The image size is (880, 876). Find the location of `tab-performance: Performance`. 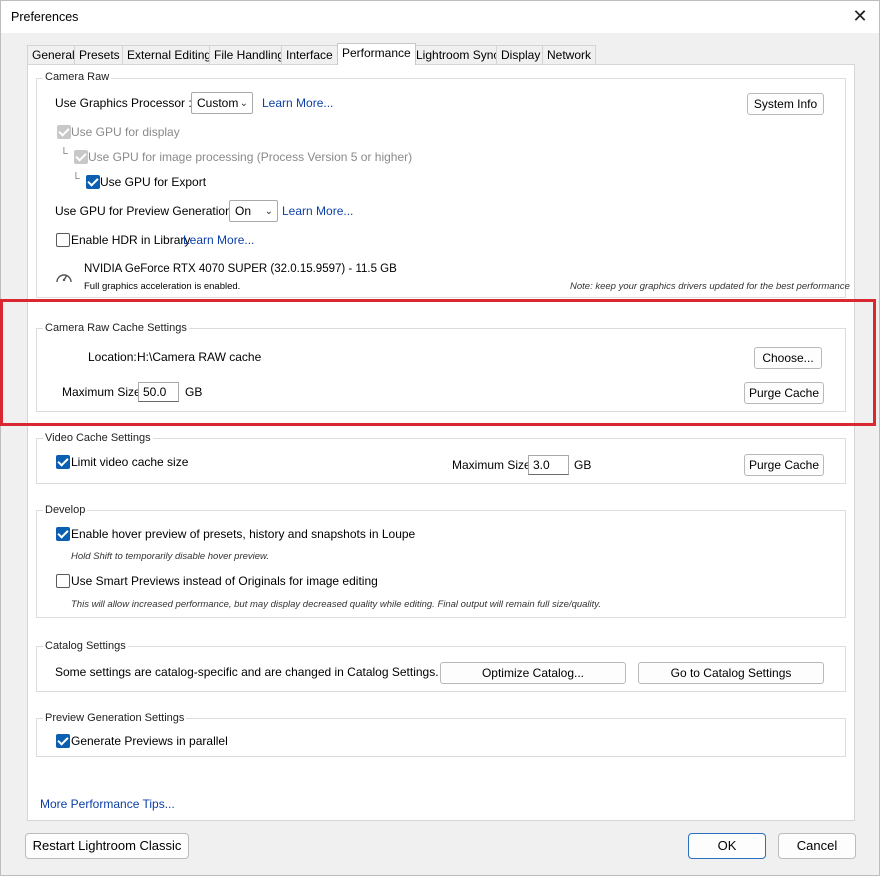

tab-performance: Performance is located at coordinates (376, 54).